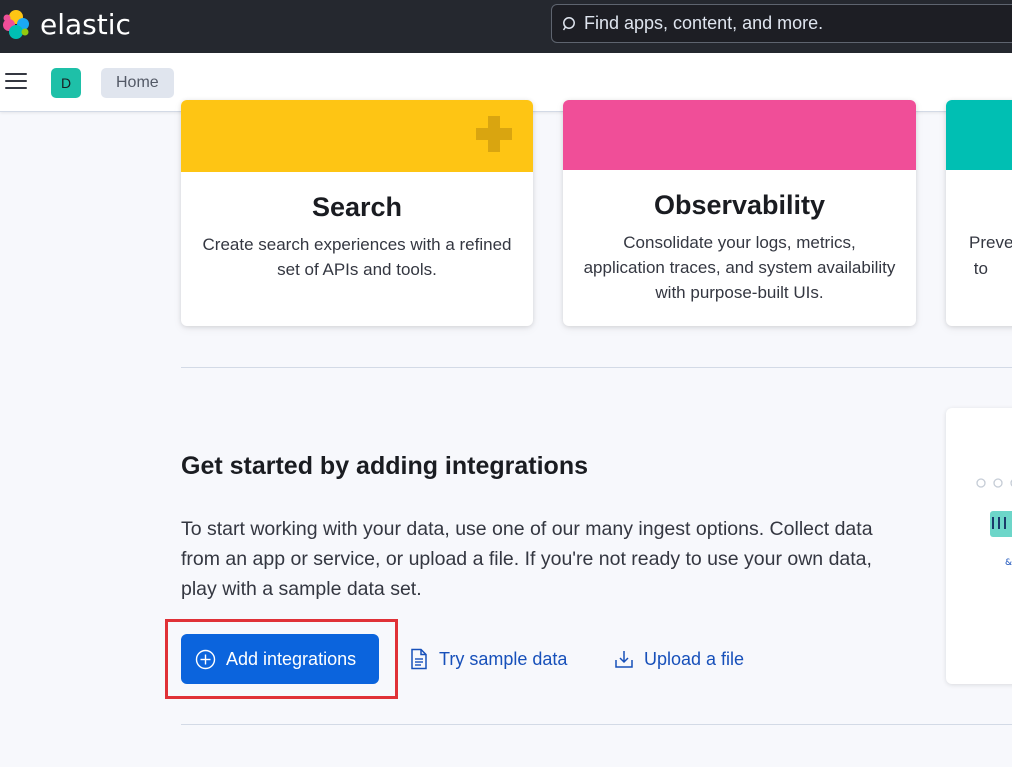 The width and height of the screenshot is (1012, 767). I want to click on integrations-illustration: &, so click(979, 546).